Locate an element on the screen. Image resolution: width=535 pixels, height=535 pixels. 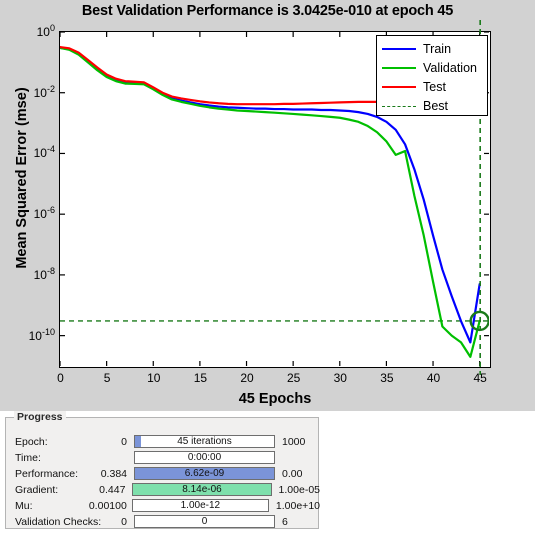
progress-bar-value: 6.62e-09 is located at coordinates (204, 473).